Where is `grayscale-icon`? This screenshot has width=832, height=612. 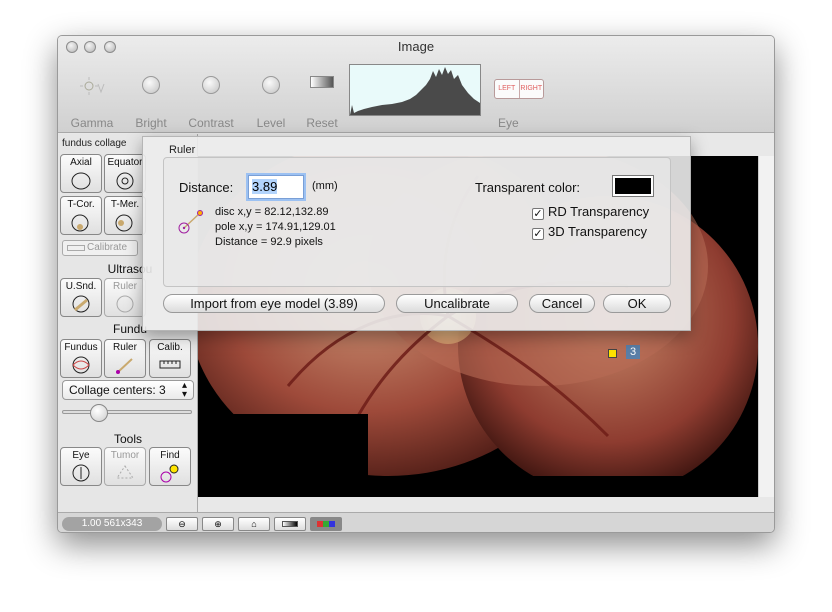
grayscale-icon is located at coordinates (290, 524).